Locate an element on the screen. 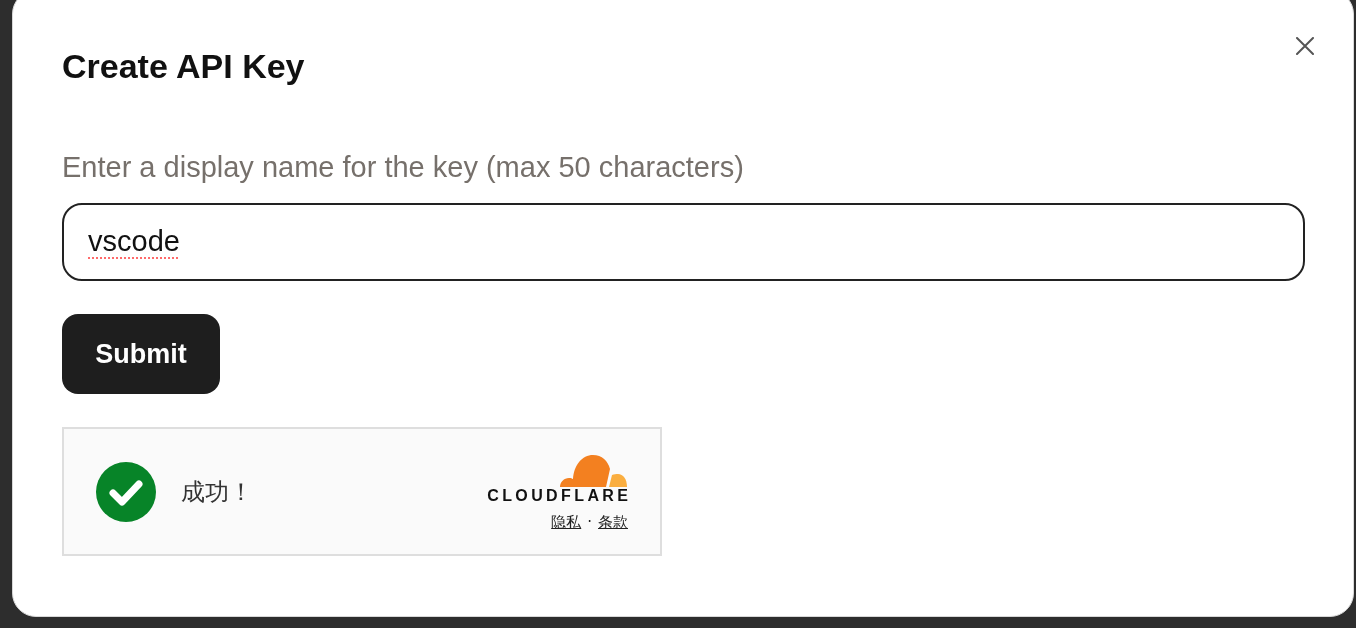 This screenshot has height=628, width=1356. dialog-title: Create API Key is located at coordinates (183, 66).